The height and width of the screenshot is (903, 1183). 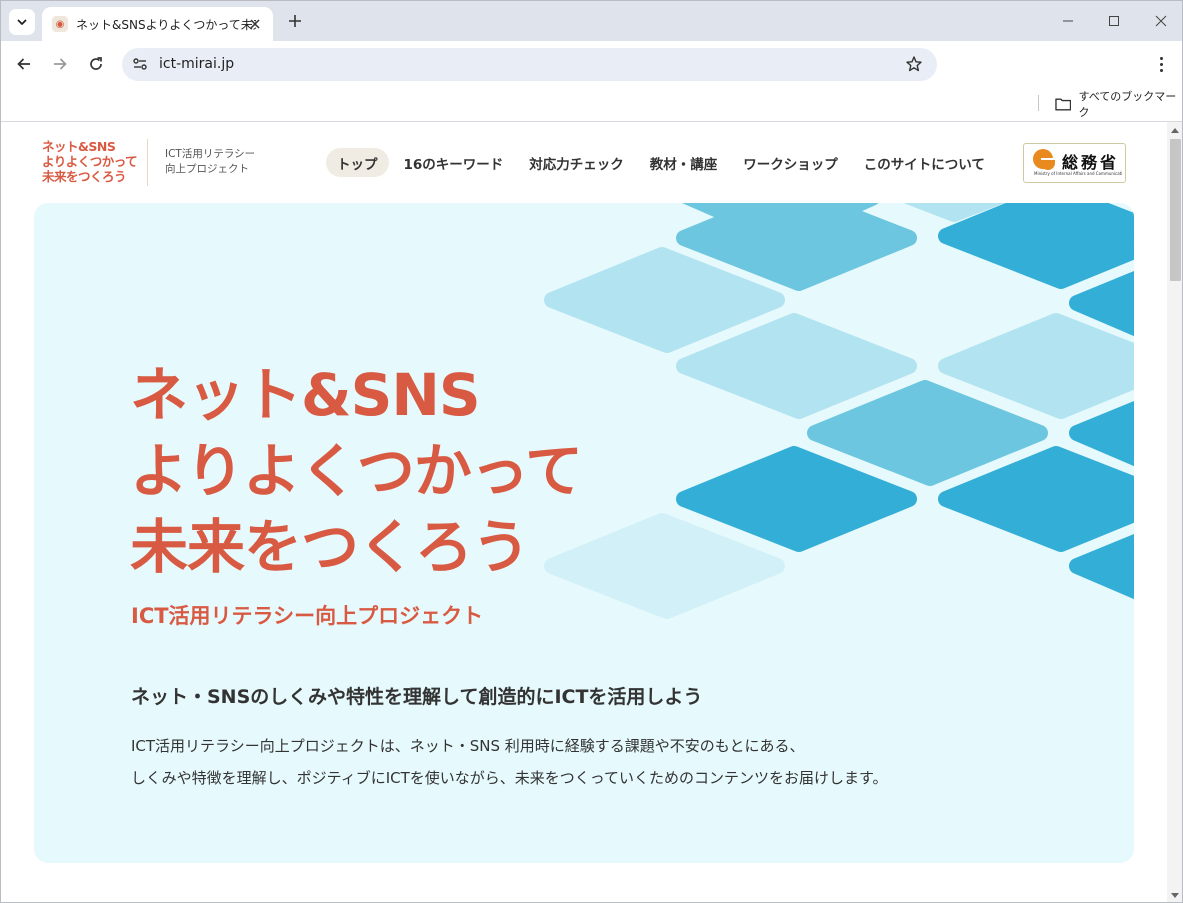 What do you see at coordinates (255, 24) in the screenshot?
I see `close-tab-icon` at bounding box center [255, 24].